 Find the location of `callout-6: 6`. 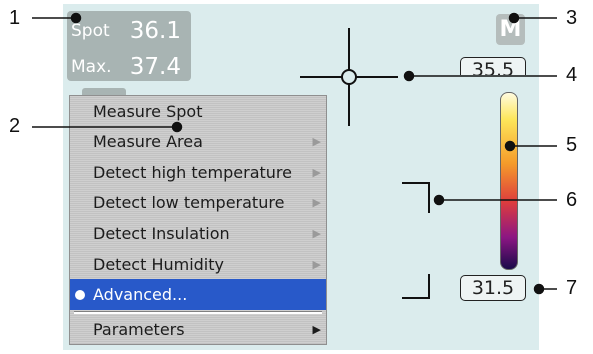

callout-6: 6 is located at coordinates (572, 200).